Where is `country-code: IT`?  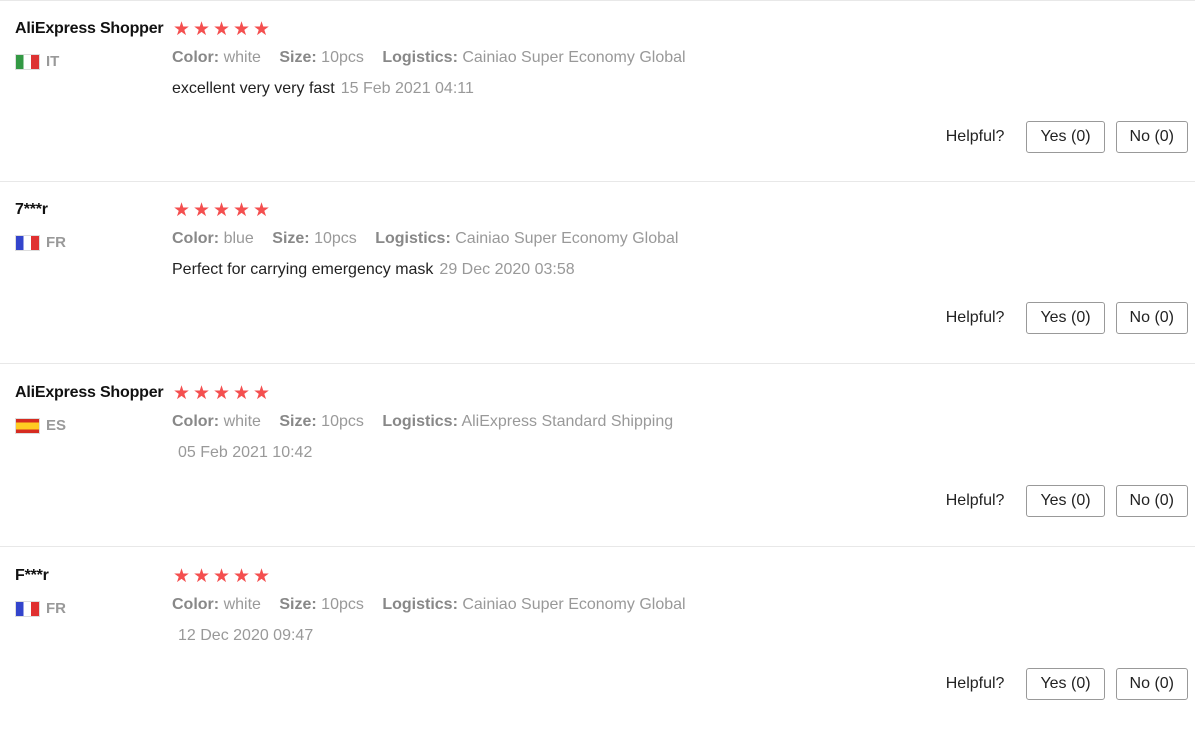 country-code: IT is located at coordinates (53, 61).